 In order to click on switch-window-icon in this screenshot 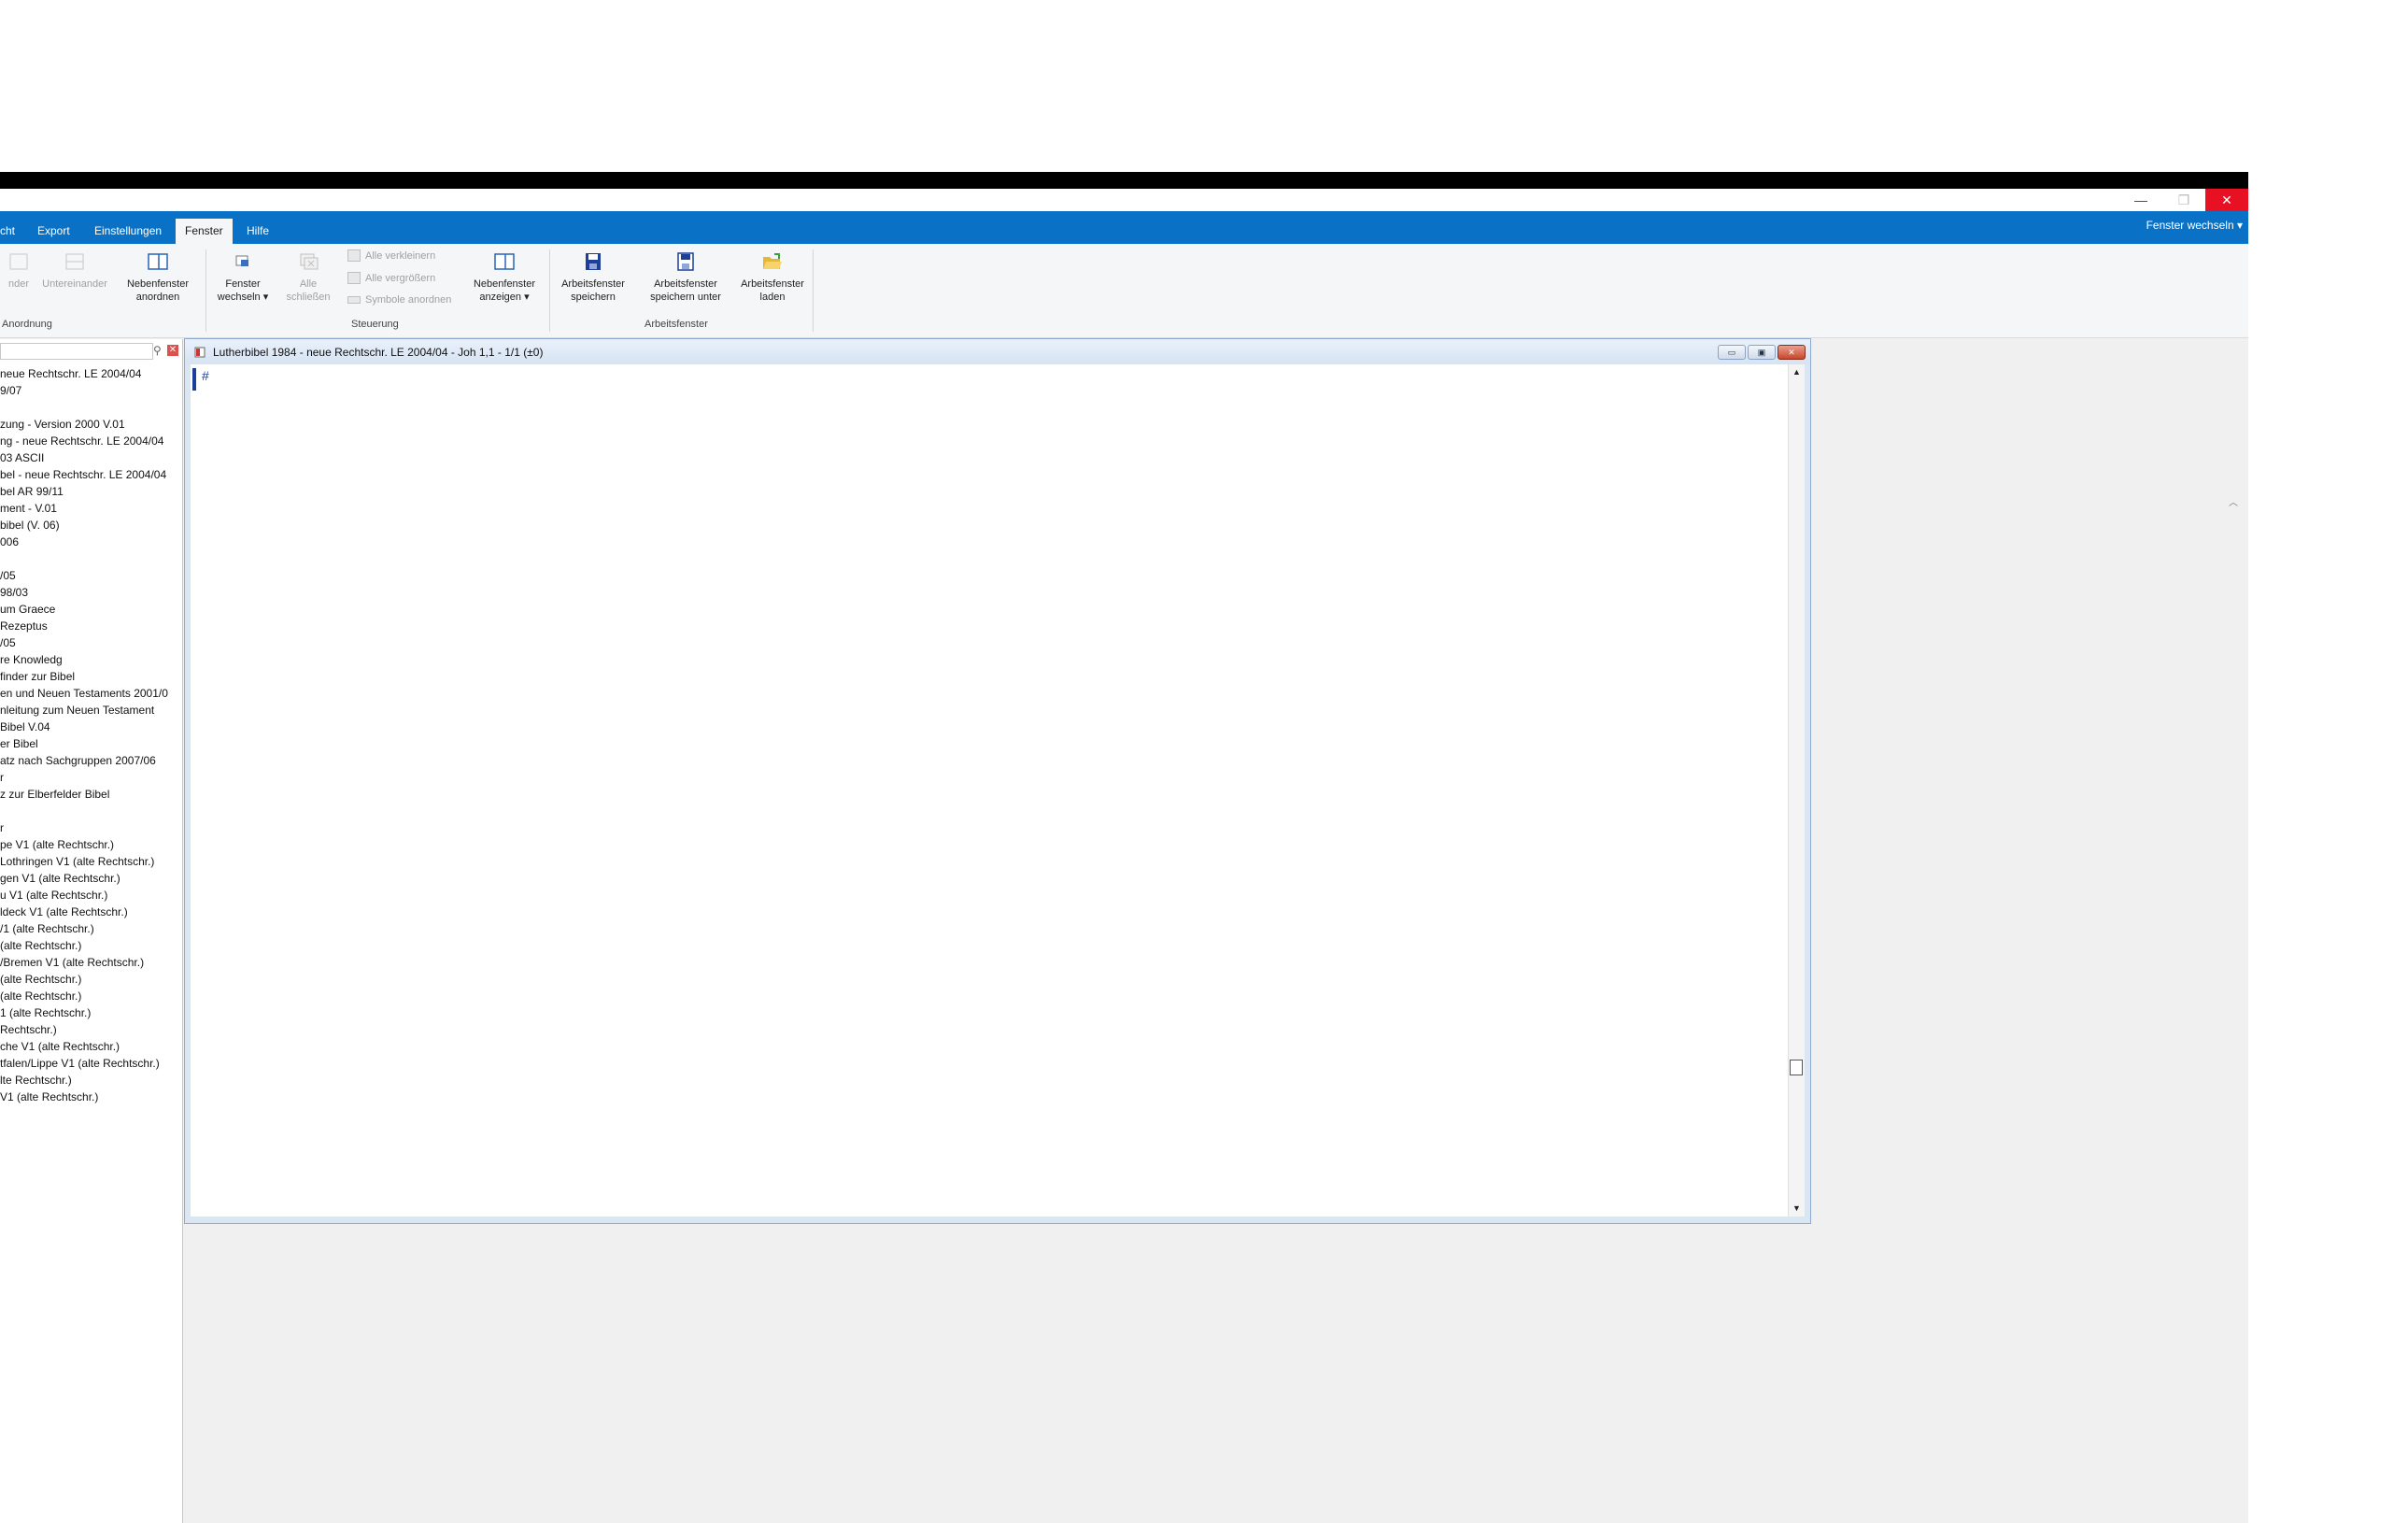, I will do `click(241, 261)`.